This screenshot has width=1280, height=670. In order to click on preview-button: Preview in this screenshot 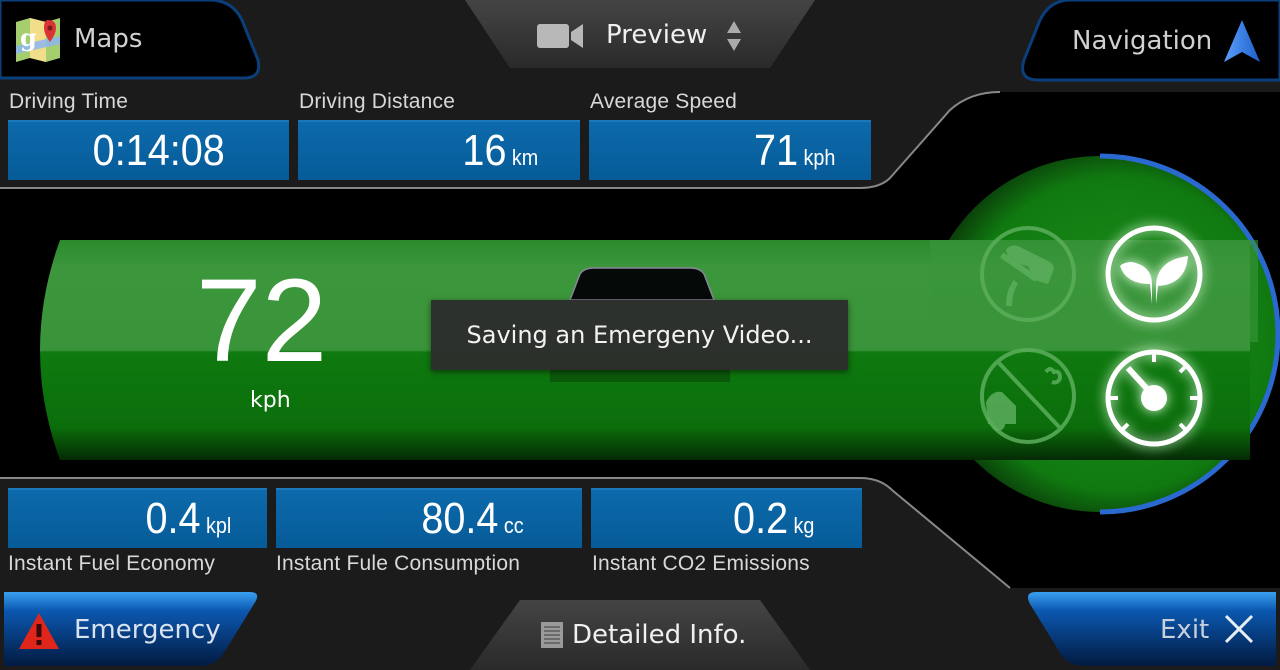, I will do `click(640, 36)`.